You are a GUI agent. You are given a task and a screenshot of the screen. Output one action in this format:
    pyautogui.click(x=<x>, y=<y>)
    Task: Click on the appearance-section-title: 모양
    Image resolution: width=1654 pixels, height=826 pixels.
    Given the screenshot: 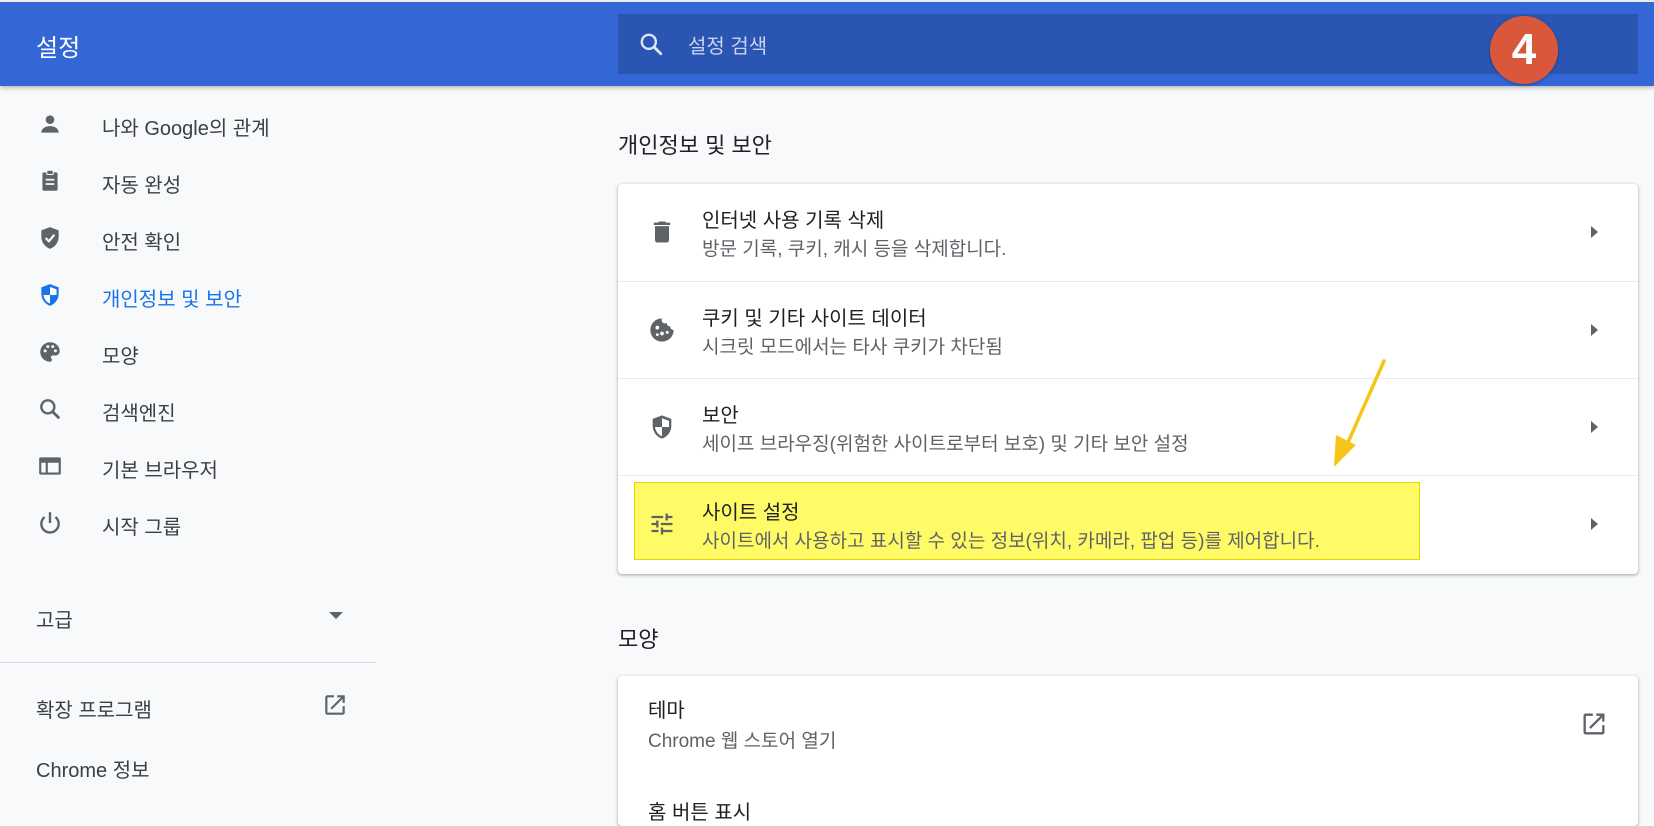 What is the action you would take?
    pyautogui.click(x=638, y=639)
    